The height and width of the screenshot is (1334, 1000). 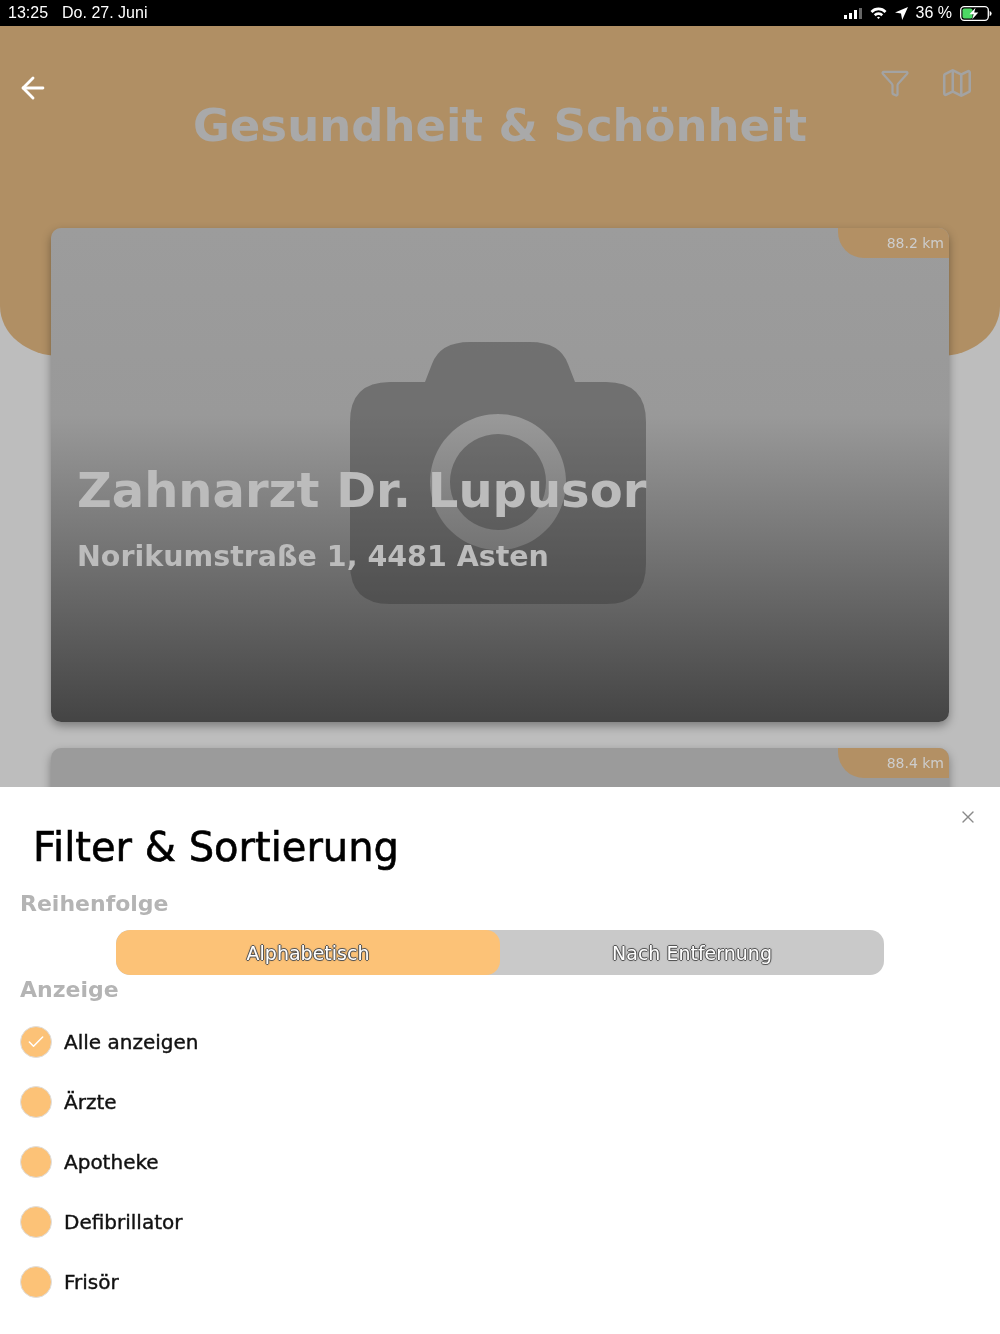 What do you see at coordinates (901, 13) in the screenshot?
I see `location-arrow-icon` at bounding box center [901, 13].